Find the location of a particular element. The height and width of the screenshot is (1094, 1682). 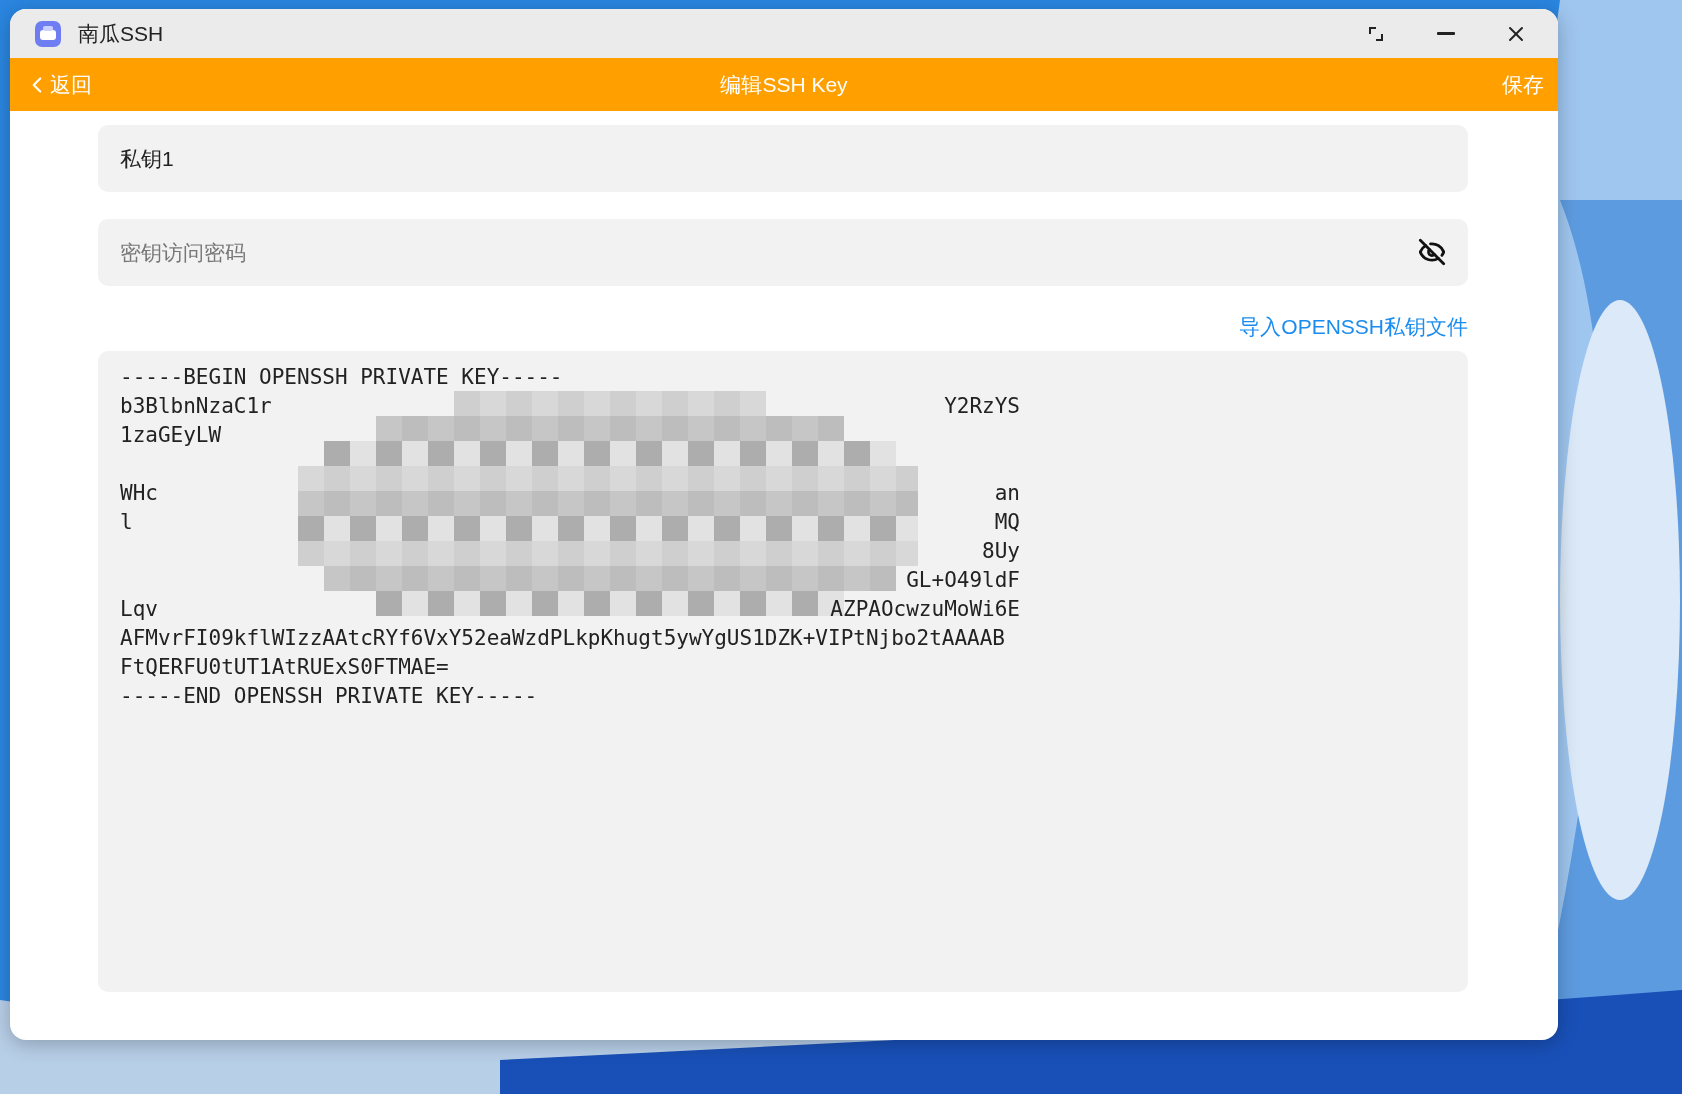

key-text: b3BlbnNzaC1r is located at coordinates (196, 406).